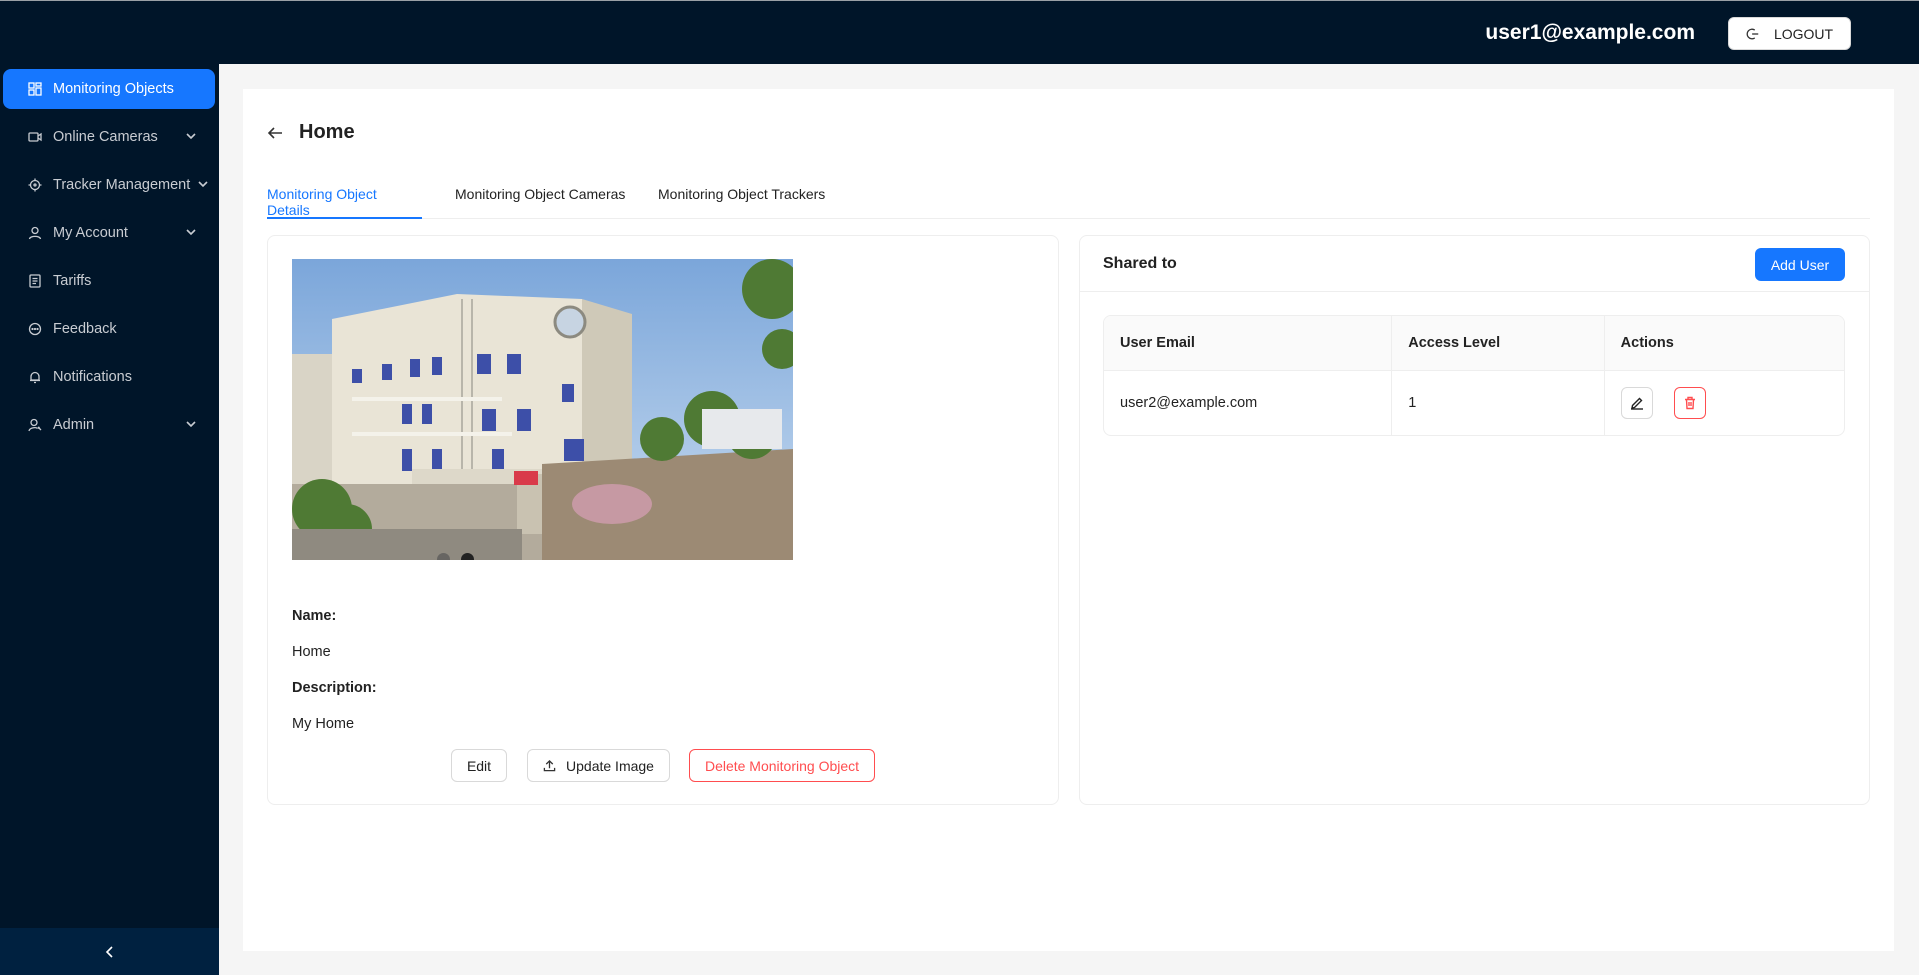 This screenshot has height=975, width=1919. What do you see at coordinates (90, 233) in the screenshot?
I see `sidebar-item-label: My Account` at bounding box center [90, 233].